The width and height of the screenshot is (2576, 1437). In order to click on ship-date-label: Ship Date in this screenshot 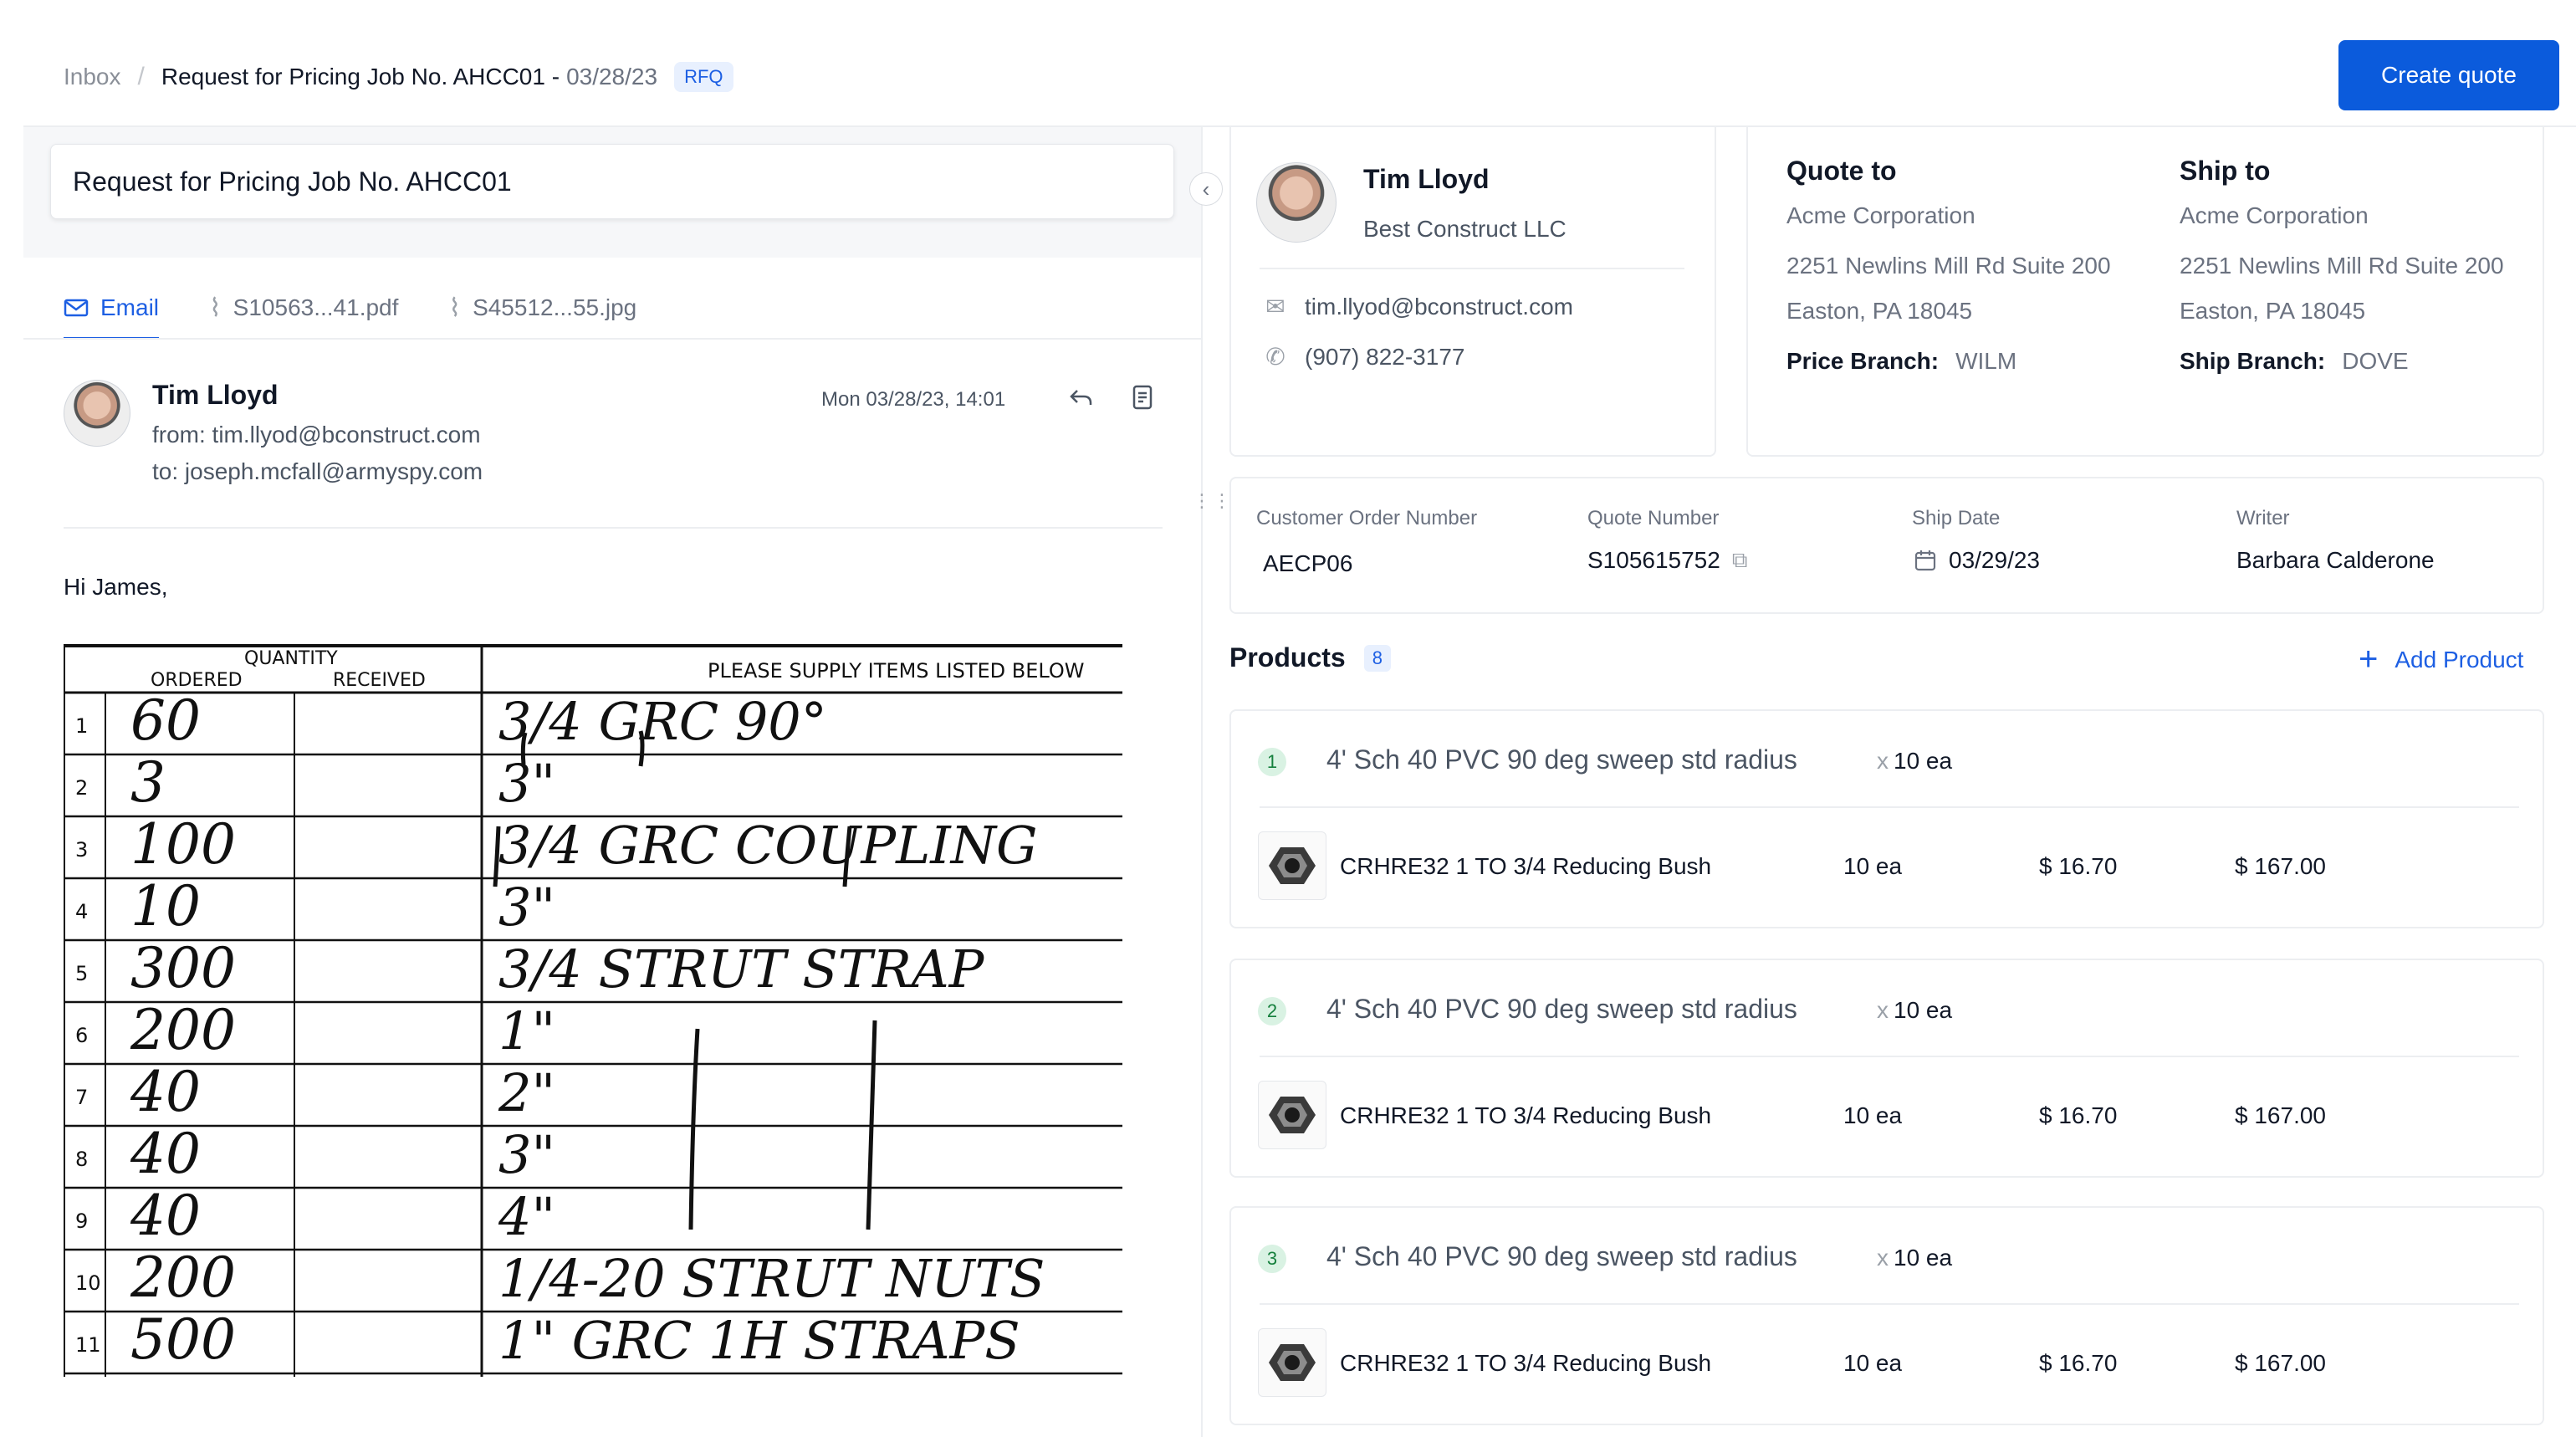, I will do `click(1956, 518)`.